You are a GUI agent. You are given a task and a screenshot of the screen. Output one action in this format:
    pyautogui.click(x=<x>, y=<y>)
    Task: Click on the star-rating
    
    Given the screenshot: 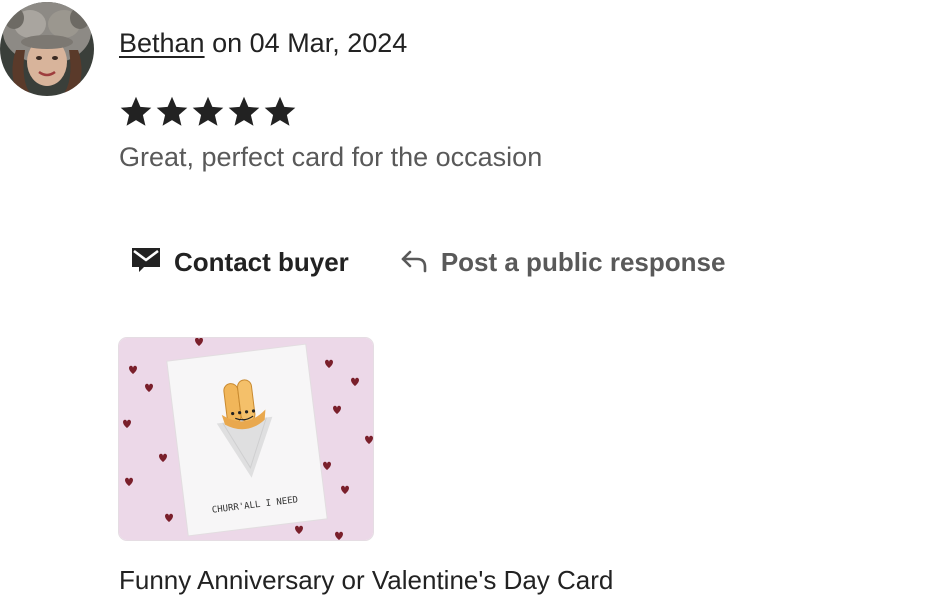 What is the action you would take?
    pyautogui.click(x=208, y=112)
    